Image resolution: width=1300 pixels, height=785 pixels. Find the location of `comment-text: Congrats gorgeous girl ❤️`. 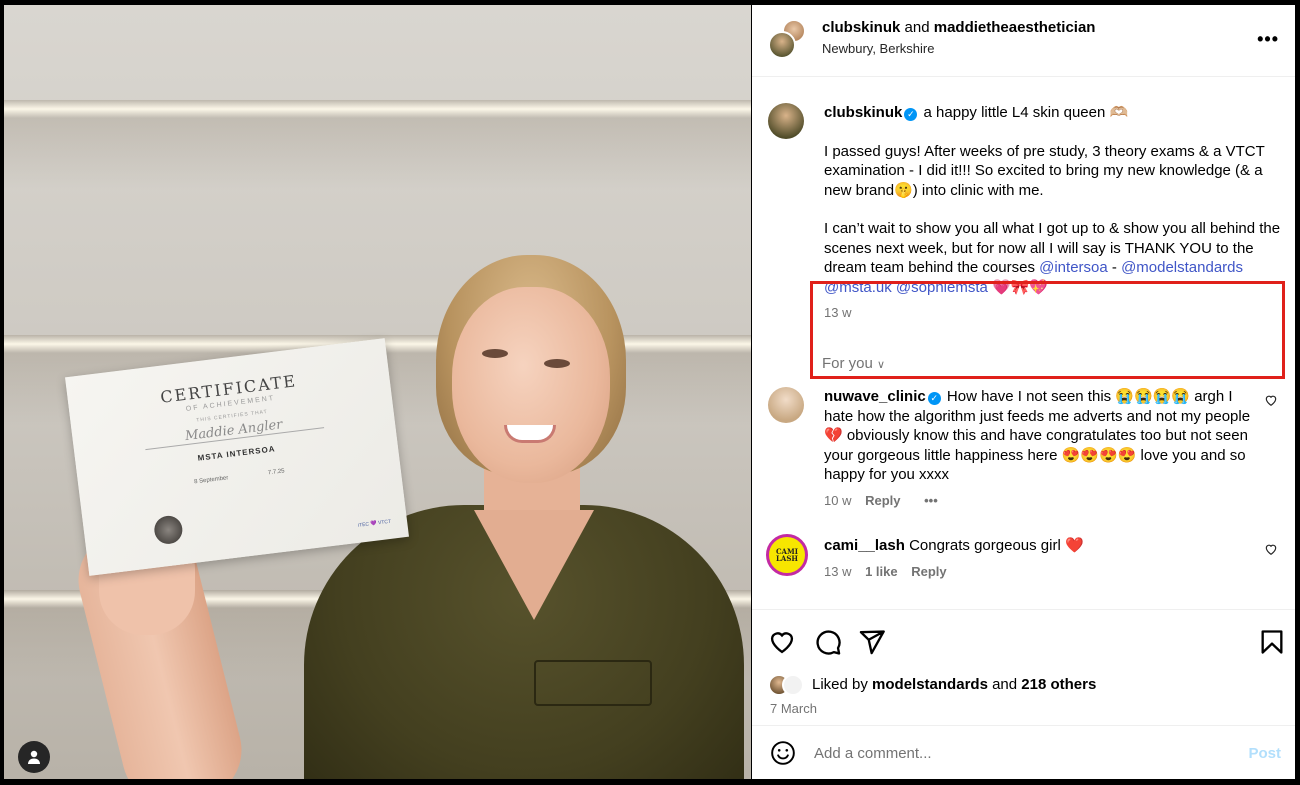

comment-text: Congrats gorgeous girl ❤️ is located at coordinates (996, 545).